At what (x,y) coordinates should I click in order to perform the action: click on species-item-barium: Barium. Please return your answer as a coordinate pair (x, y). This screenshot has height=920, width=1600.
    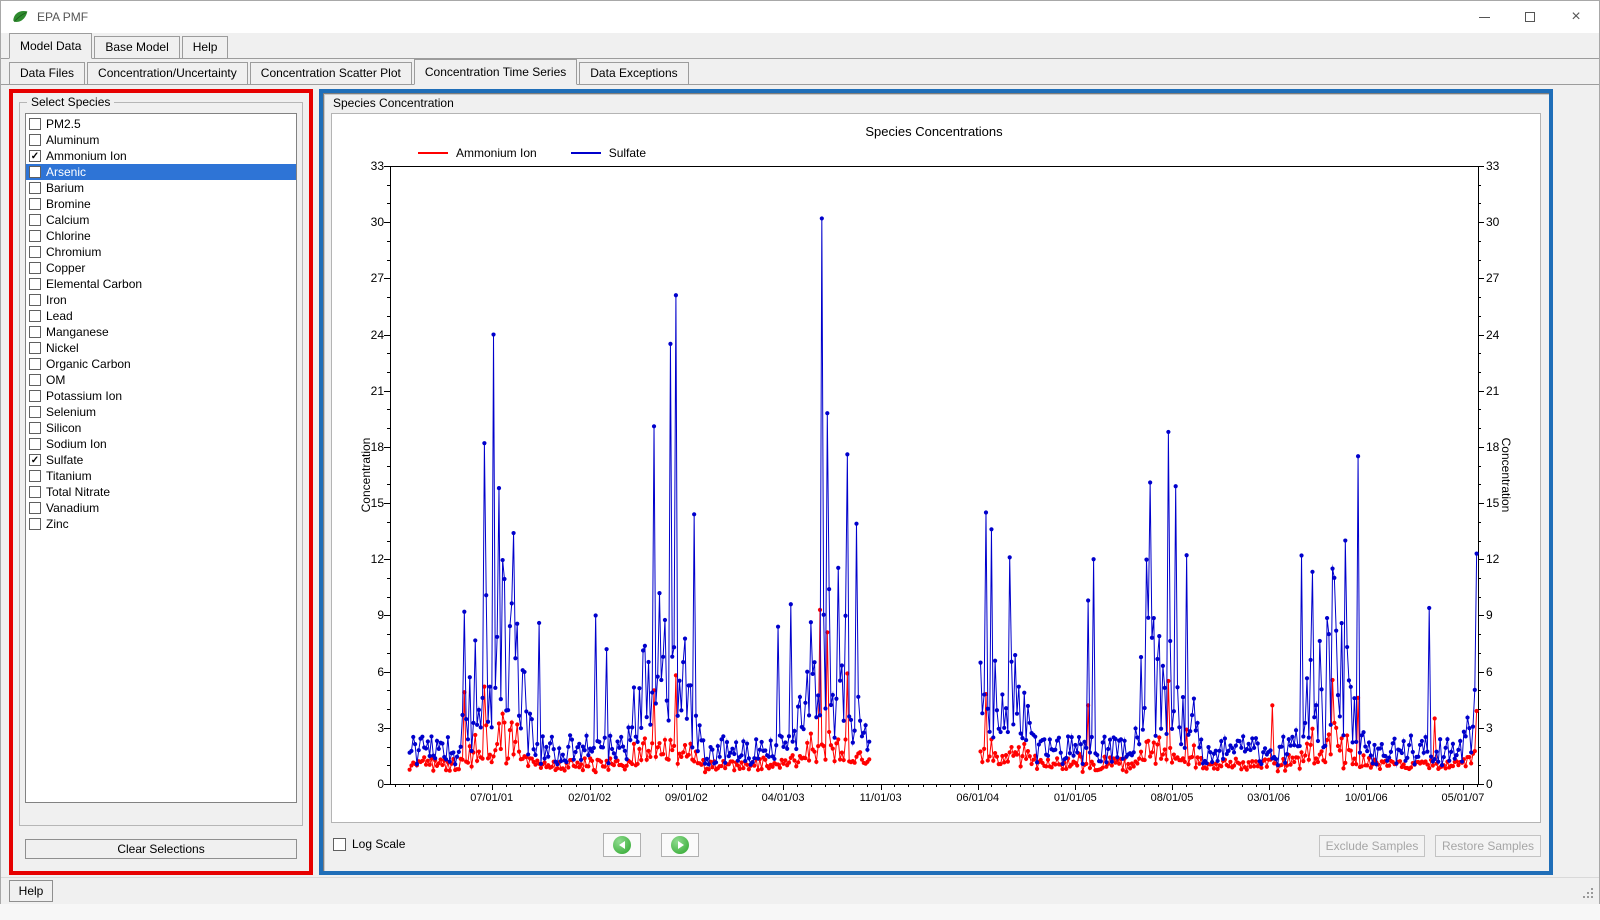
    Looking at the image, I should click on (161, 188).